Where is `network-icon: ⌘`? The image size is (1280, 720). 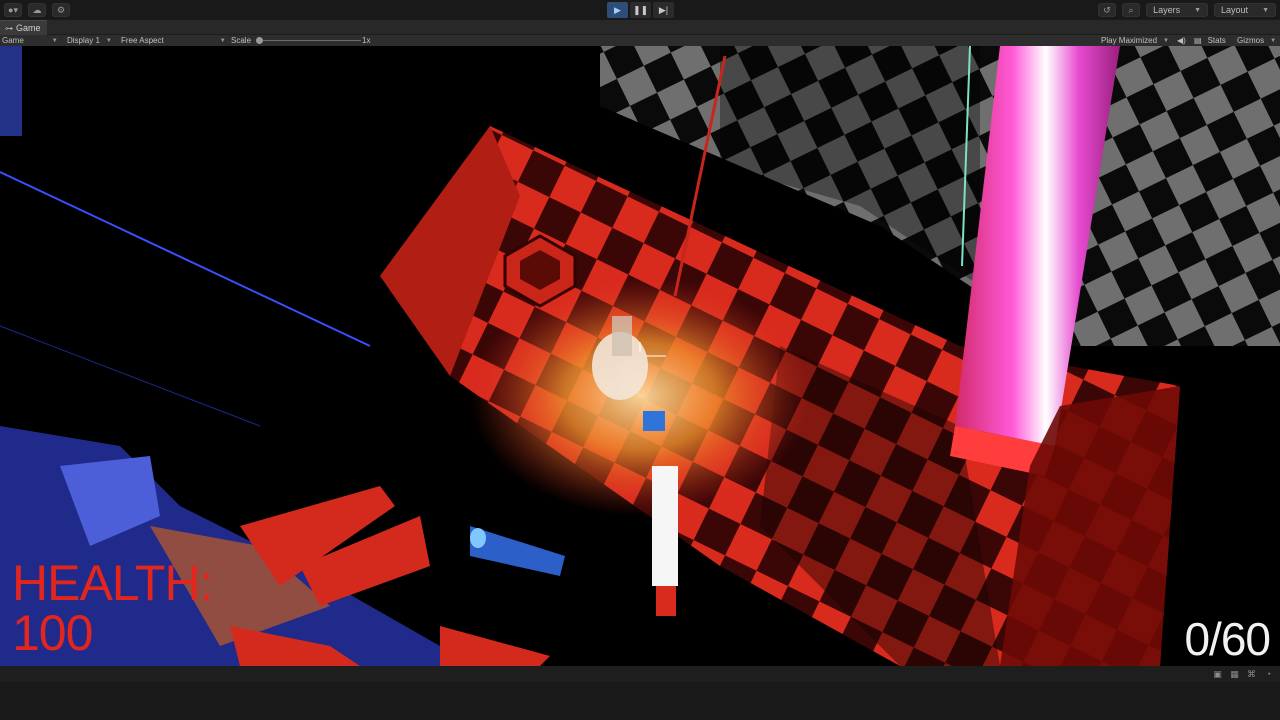
network-icon: ⌘ is located at coordinates (1251, 674).